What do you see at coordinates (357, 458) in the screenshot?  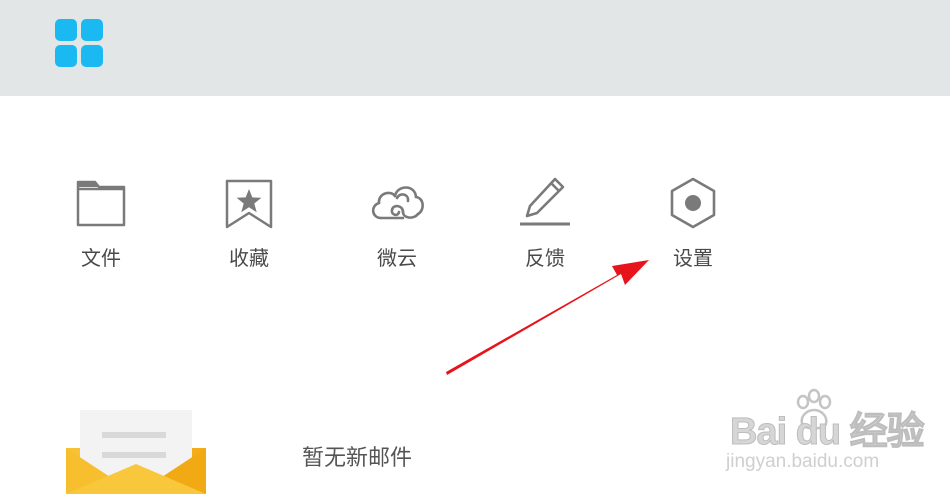 I see `mail-status-text: 暂无新邮件` at bounding box center [357, 458].